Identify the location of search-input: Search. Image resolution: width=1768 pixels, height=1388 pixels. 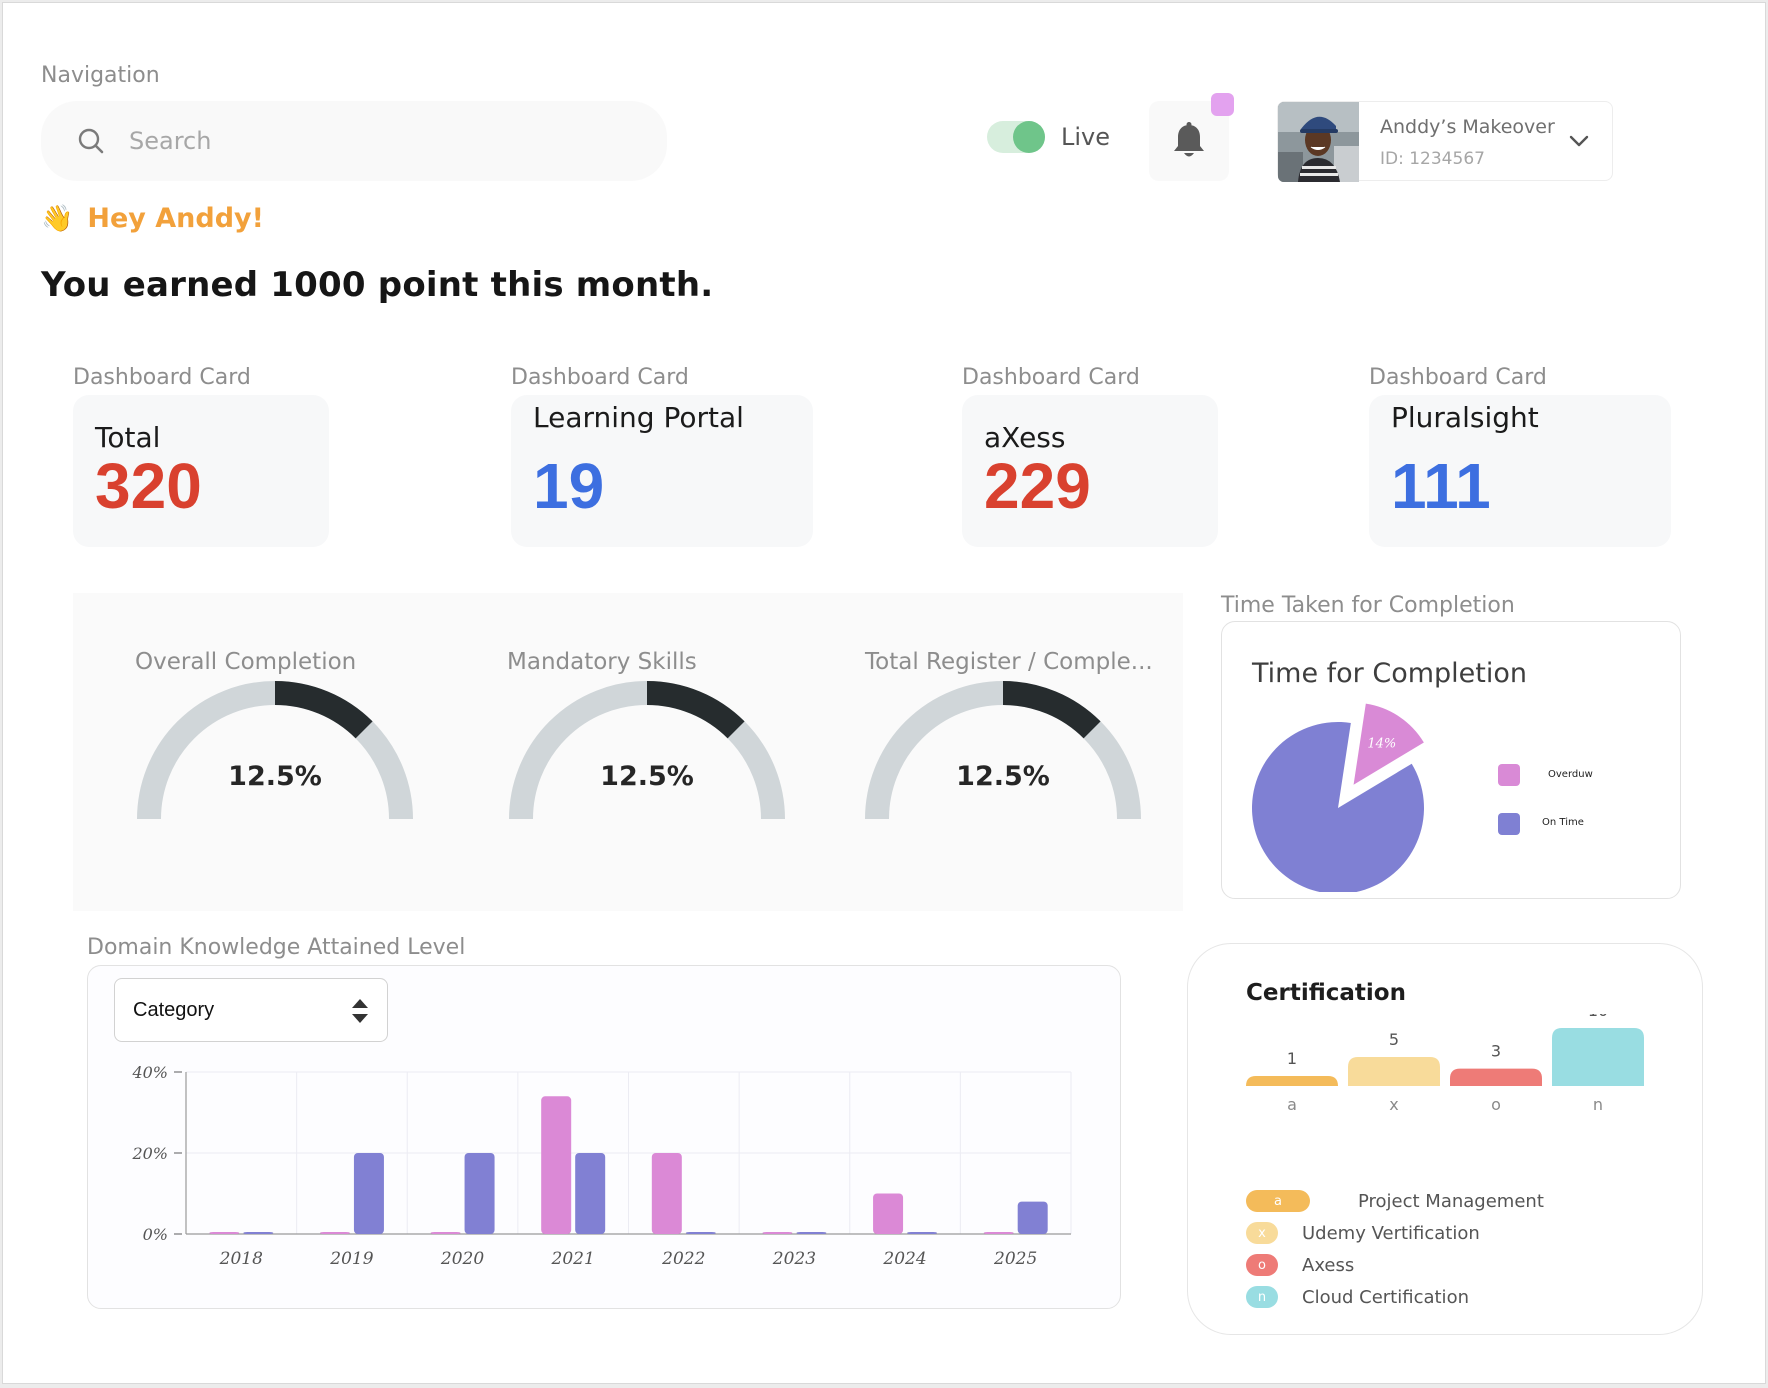
(354, 141).